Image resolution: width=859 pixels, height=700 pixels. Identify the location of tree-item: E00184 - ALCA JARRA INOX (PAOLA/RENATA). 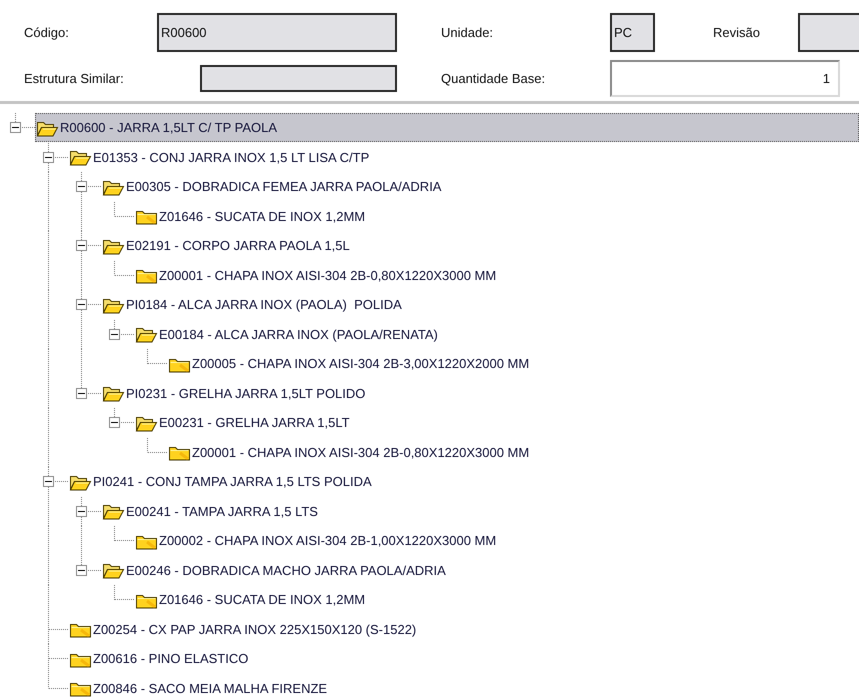
(288, 334).